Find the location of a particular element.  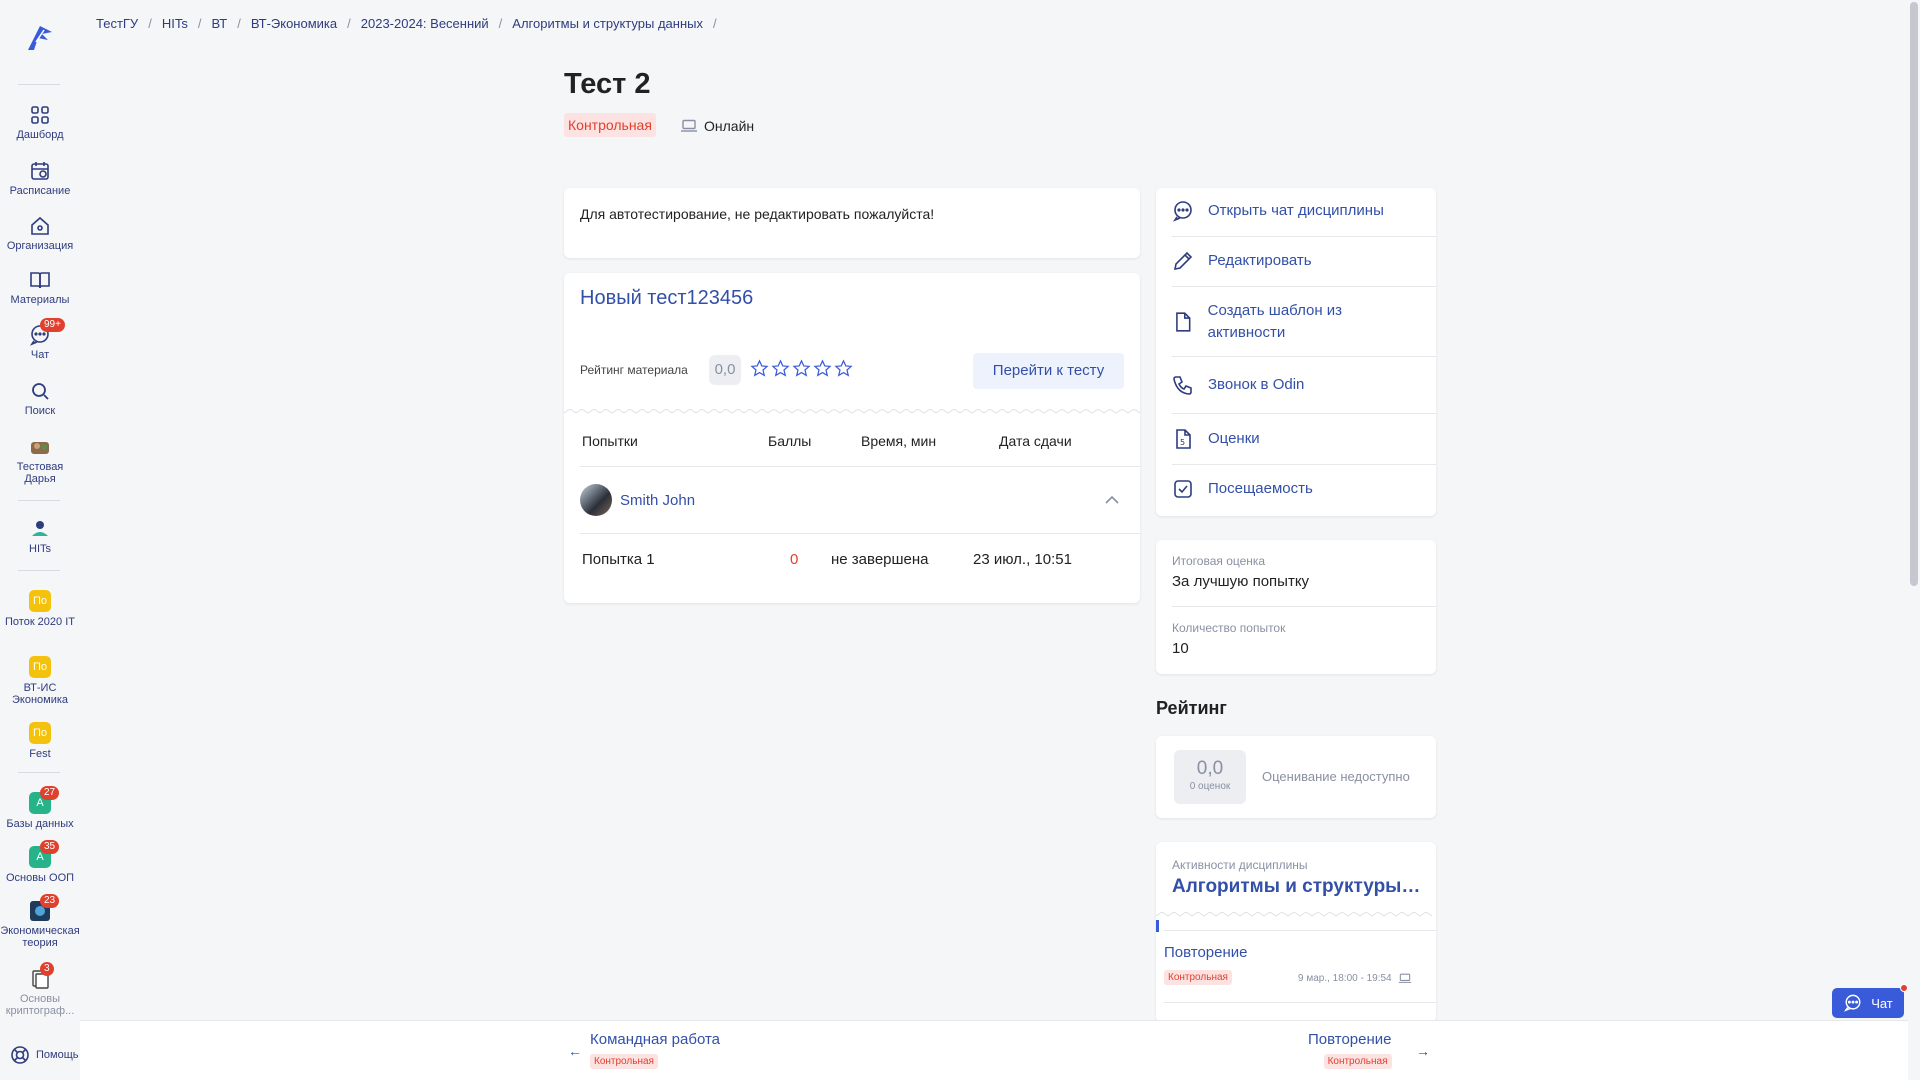

column-header-attempts: Попытки is located at coordinates (610, 441).